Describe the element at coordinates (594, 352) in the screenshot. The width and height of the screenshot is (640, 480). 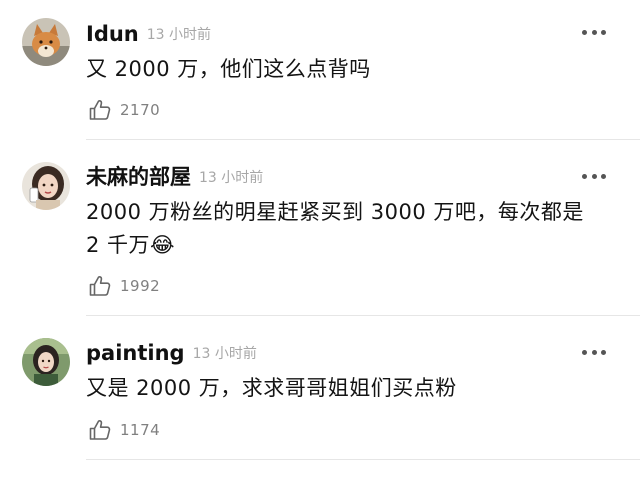
I see `more-options-icon` at that location.